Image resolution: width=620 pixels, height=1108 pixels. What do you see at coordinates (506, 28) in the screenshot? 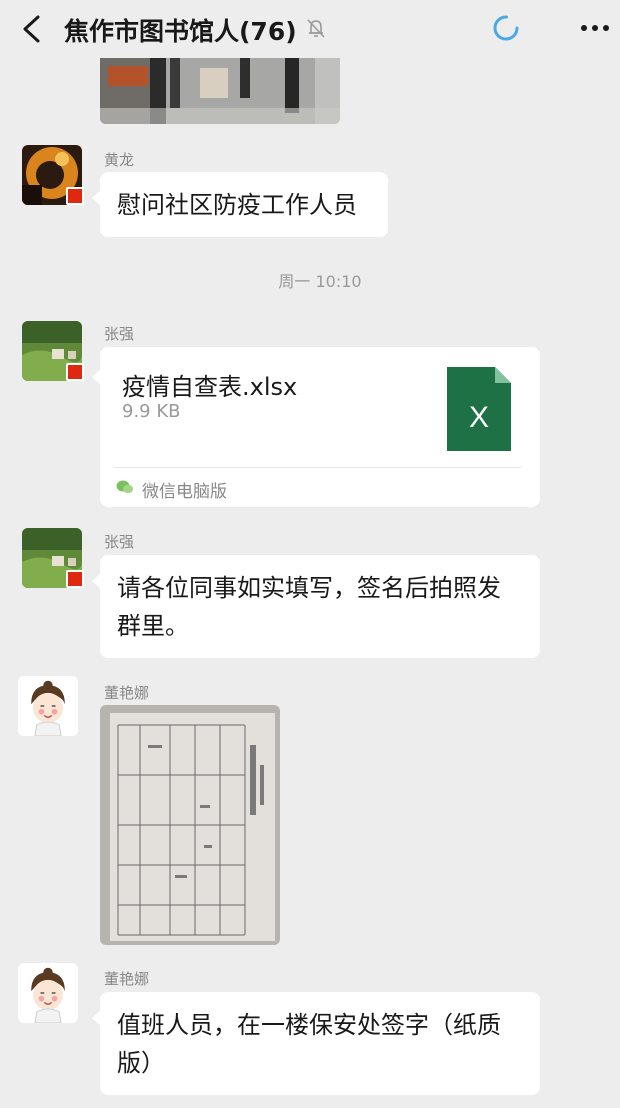
I see `loading-spinner-icon` at bounding box center [506, 28].